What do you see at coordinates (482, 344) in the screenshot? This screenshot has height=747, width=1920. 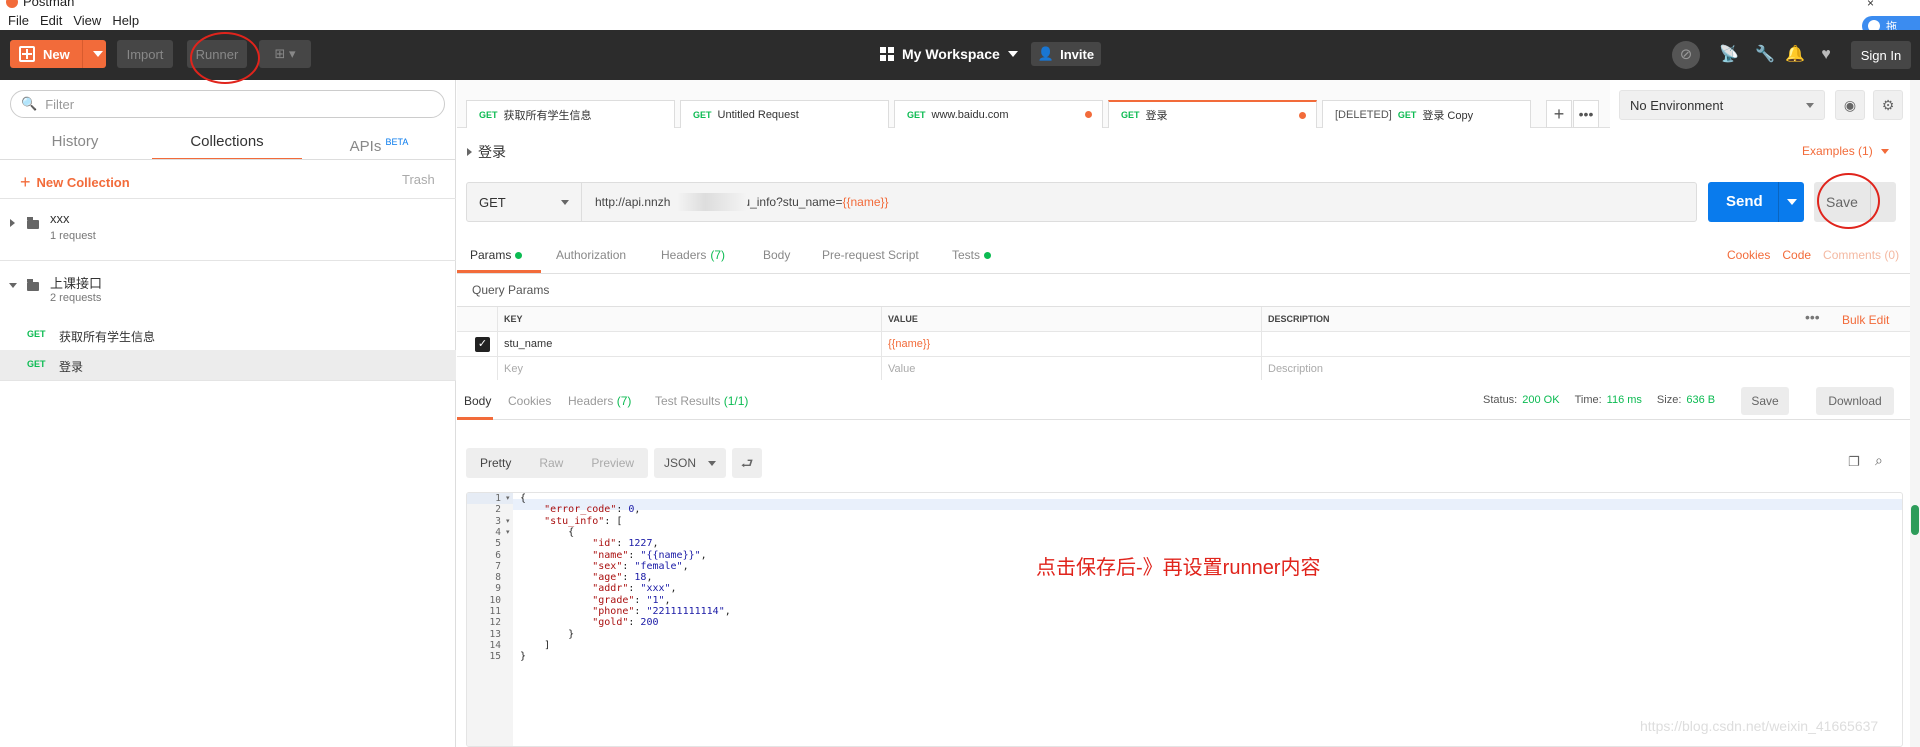 I see `param-enabled-checkbox: ✓` at bounding box center [482, 344].